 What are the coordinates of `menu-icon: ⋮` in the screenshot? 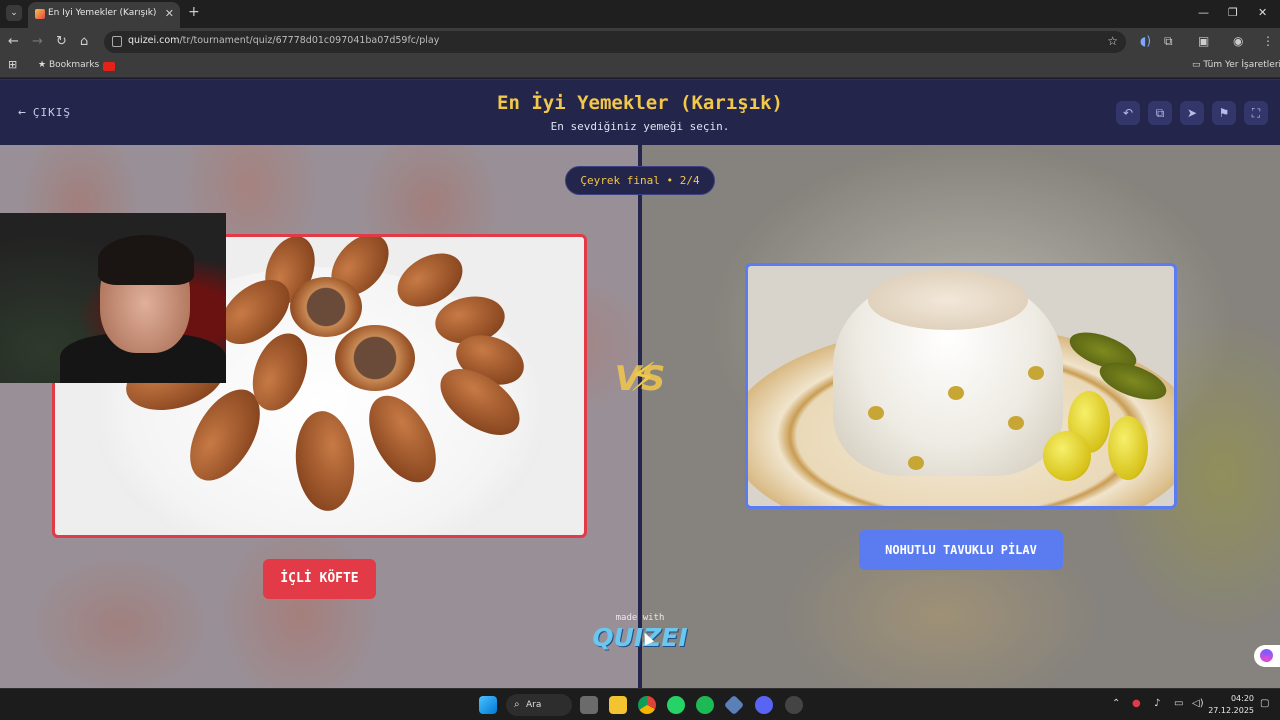 It's located at (1268, 41).